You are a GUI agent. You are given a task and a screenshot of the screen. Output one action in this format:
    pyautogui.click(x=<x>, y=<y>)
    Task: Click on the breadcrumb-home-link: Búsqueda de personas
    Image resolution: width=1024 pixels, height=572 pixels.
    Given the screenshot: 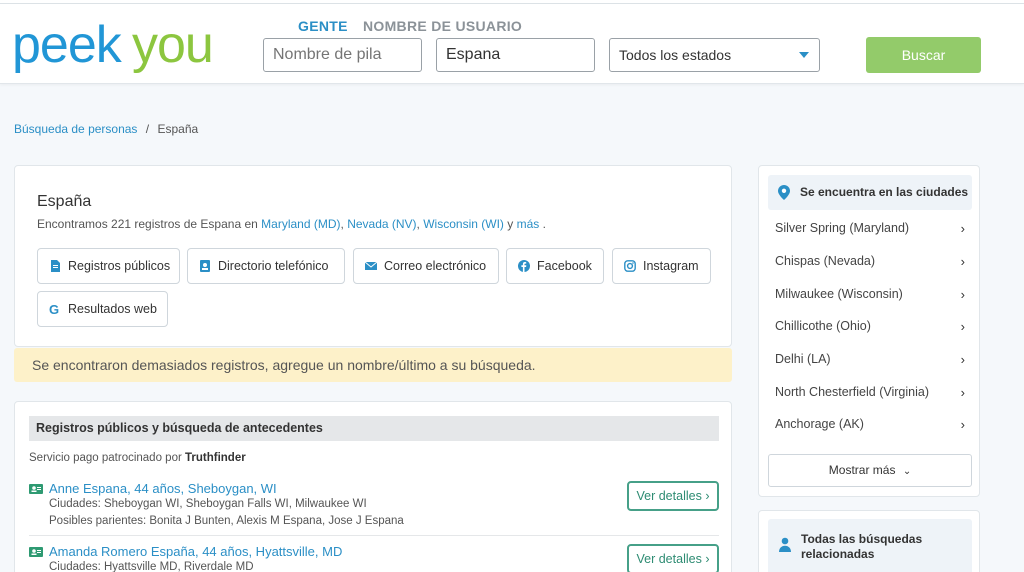 What is the action you would take?
    pyautogui.click(x=75, y=129)
    